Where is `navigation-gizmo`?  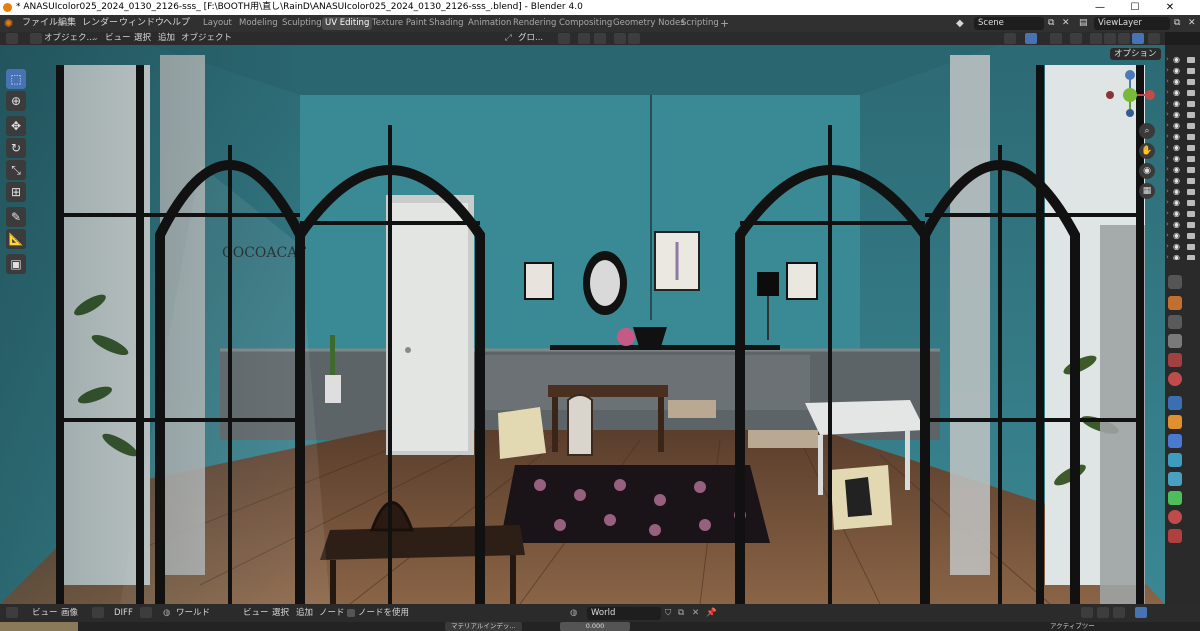
navigation-gizmo is located at coordinates (1130, 95).